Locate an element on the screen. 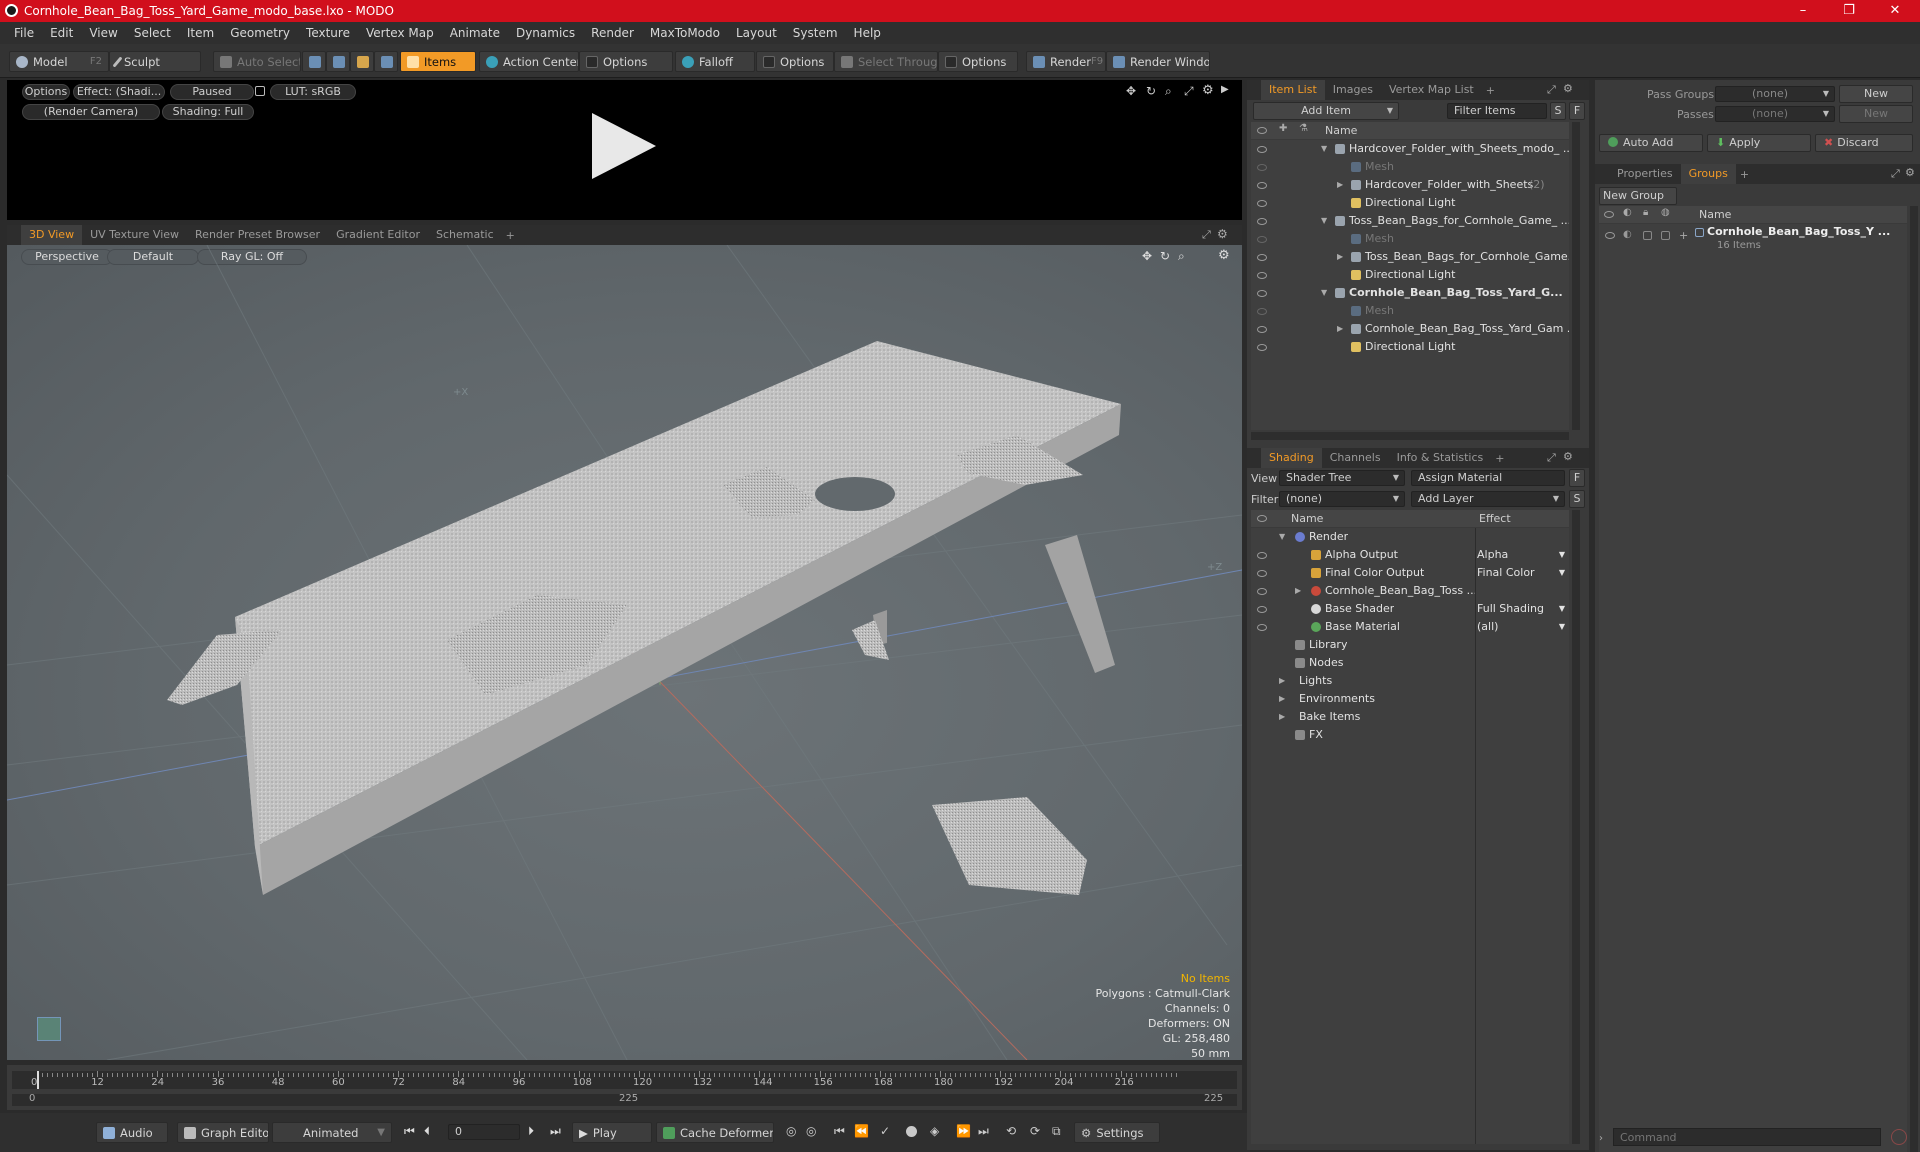 The width and height of the screenshot is (1920, 1152). tab-3d-view: 3D View is located at coordinates (52, 235).